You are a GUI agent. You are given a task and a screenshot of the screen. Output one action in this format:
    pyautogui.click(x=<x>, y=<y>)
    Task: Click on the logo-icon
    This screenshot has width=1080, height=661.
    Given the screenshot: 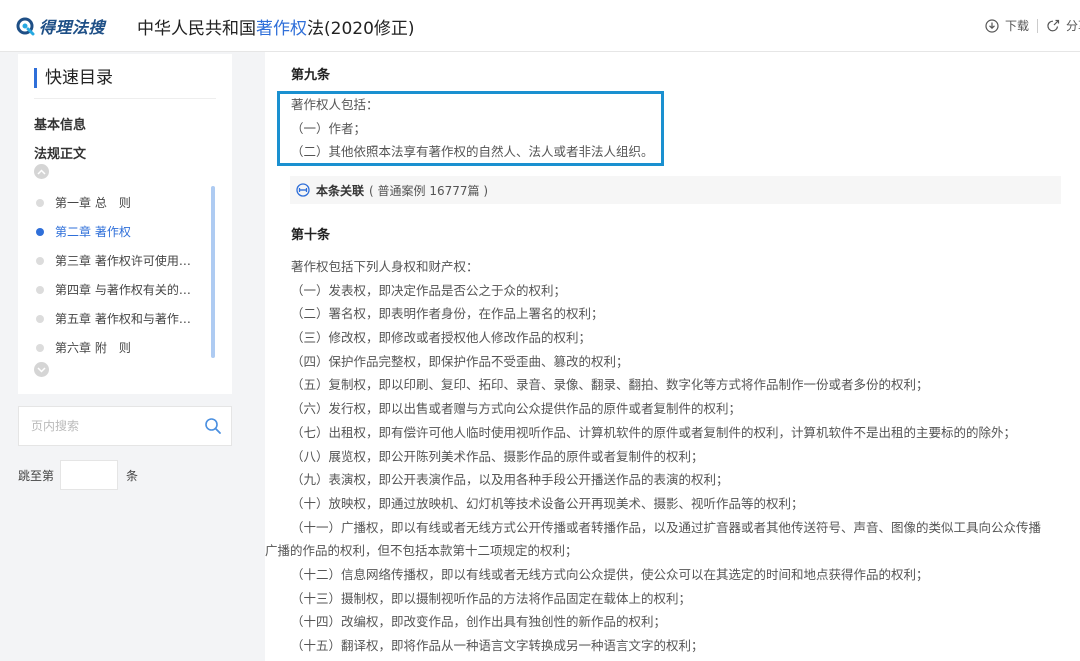 What is the action you would take?
    pyautogui.click(x=26, y=26)
    